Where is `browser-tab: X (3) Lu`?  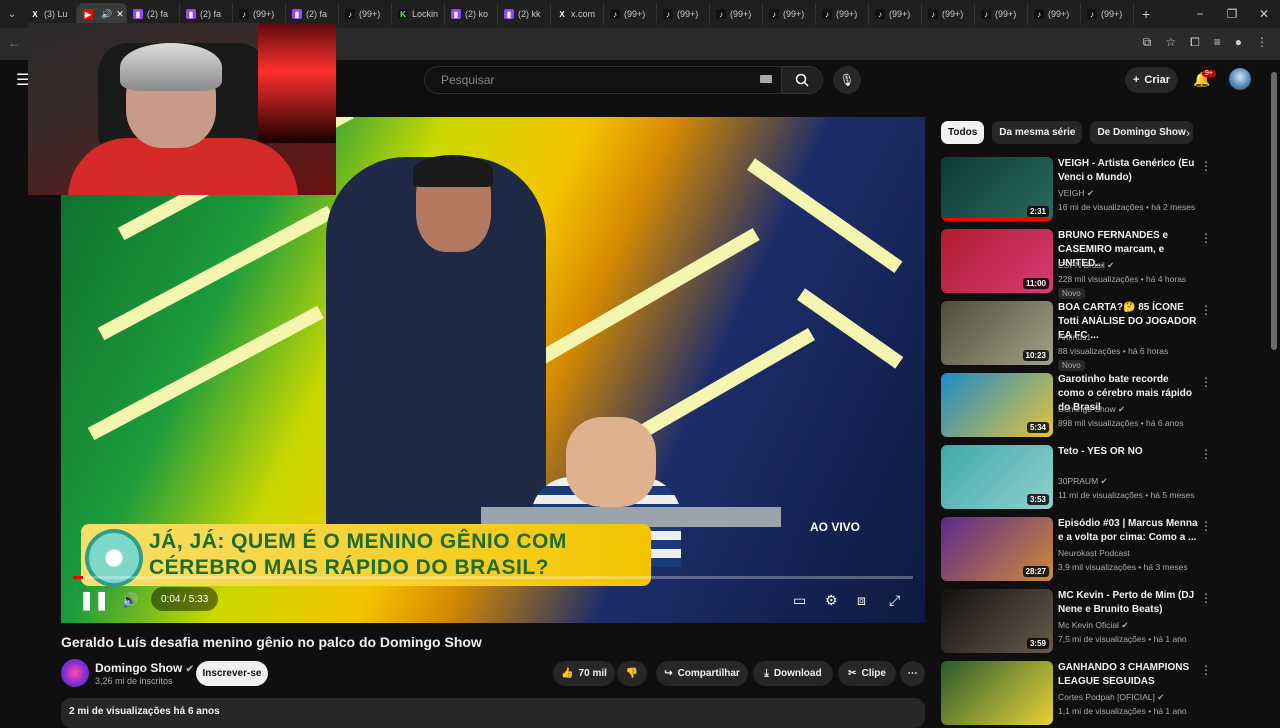
browser-tab: X (3) Lu is located at coordinates (50, 14).